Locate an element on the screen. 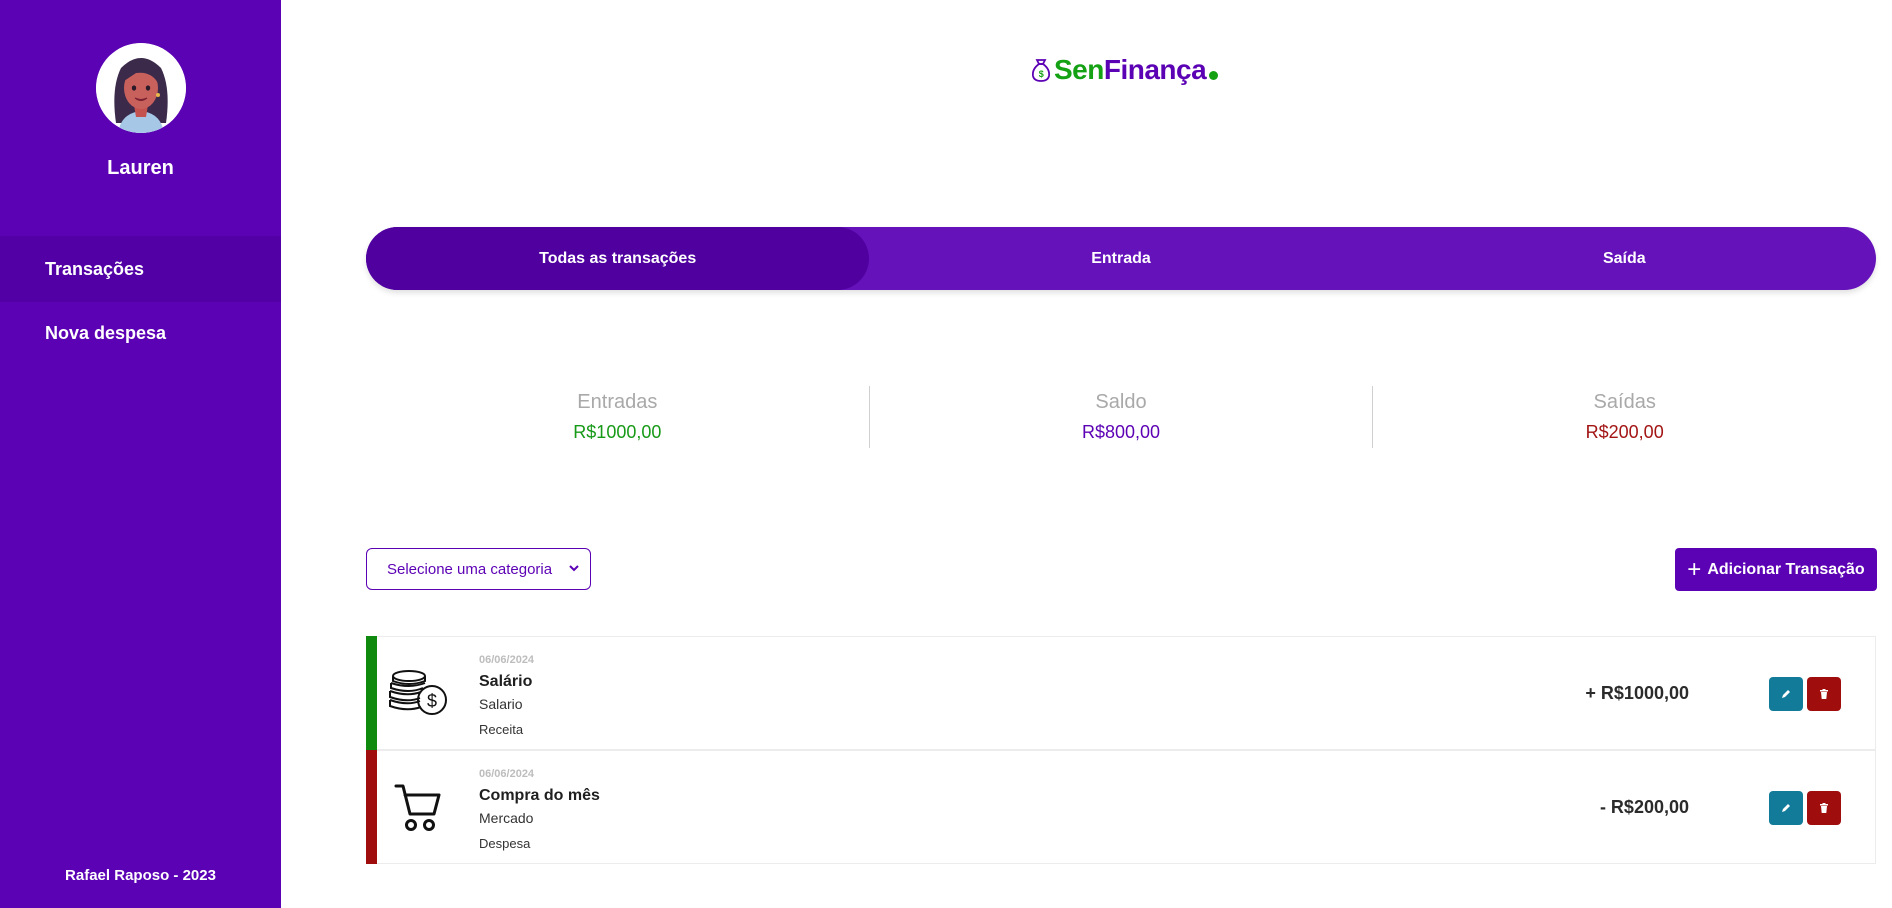 The height and width of the screenshot is (908, 1892). footer-credit: Rafael Raposo - 2023 is located at coordinates (140, 875).